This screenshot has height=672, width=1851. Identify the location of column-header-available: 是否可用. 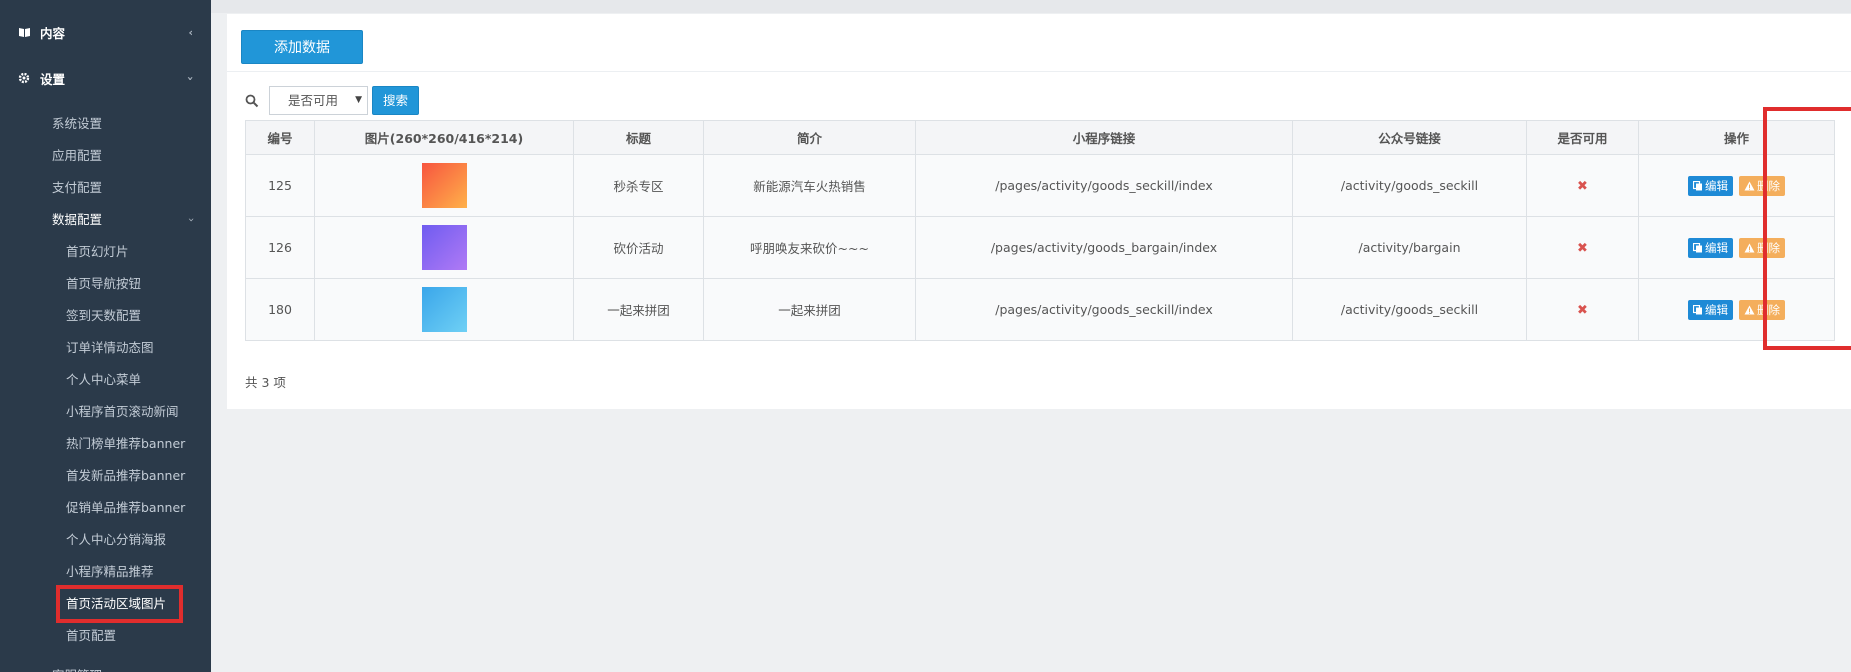
(1582, 137).